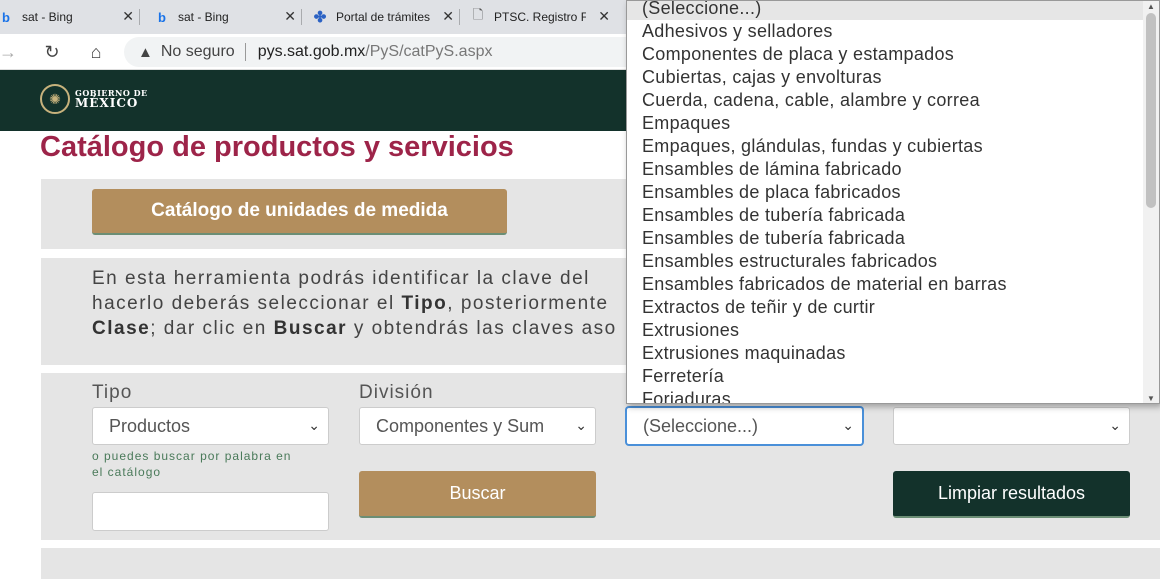 The height and width of the screenshot is (579, 1160). I want to click on clase-select: ⌄, so click(1011, 426).